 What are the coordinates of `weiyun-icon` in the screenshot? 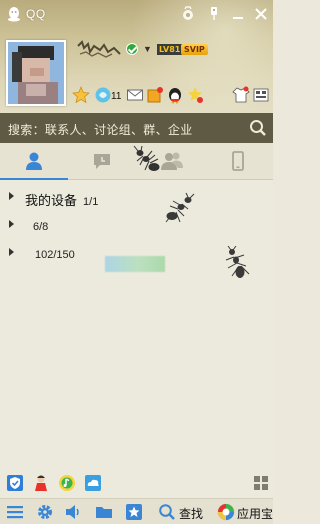 It's located at (93, 483).